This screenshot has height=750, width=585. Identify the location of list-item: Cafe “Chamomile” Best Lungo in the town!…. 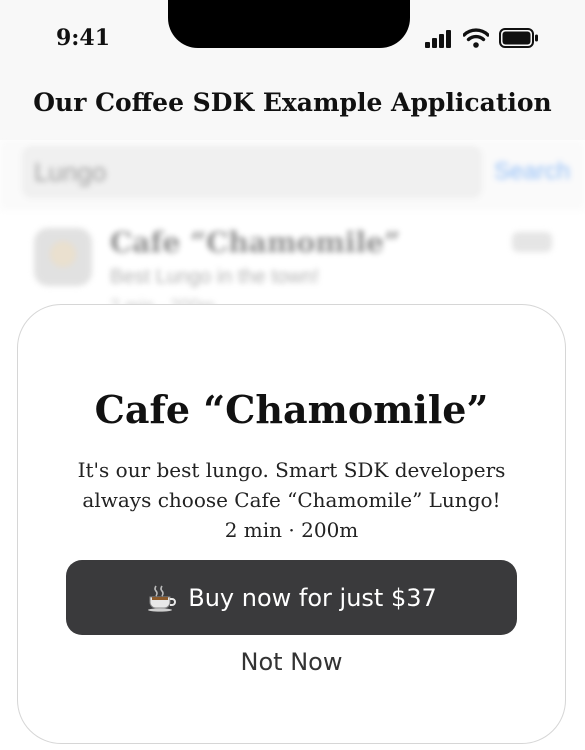
(292, 267).